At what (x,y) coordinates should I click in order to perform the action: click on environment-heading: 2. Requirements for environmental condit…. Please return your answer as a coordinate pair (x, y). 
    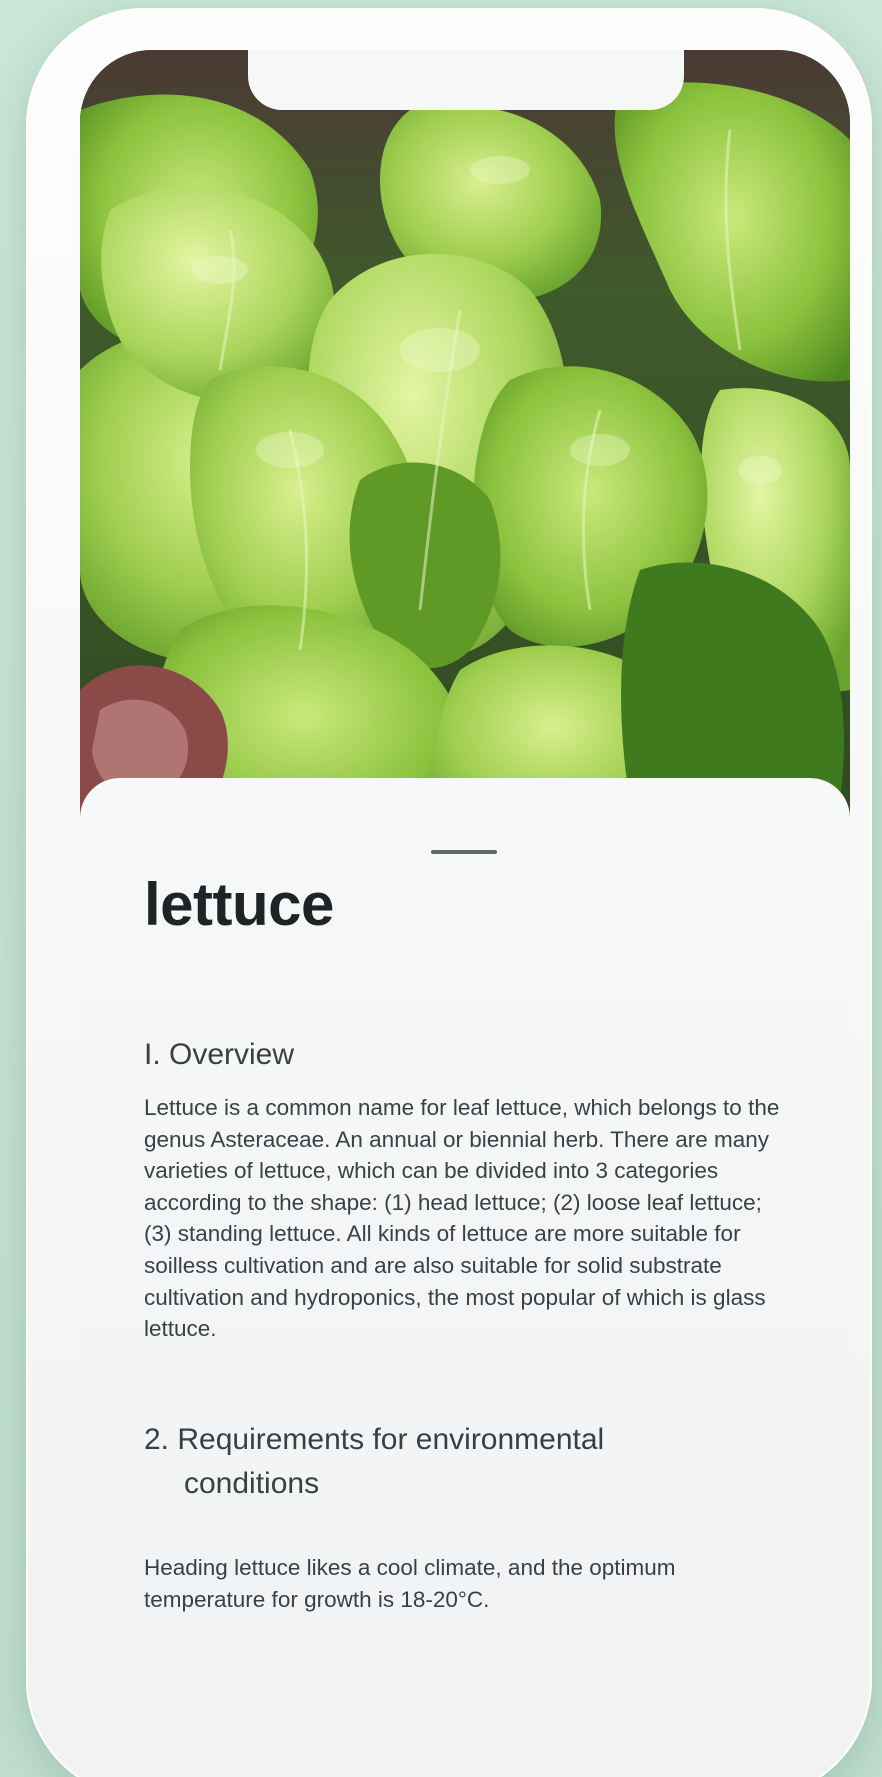
    Looking at the image, I should click on (454, 1462).